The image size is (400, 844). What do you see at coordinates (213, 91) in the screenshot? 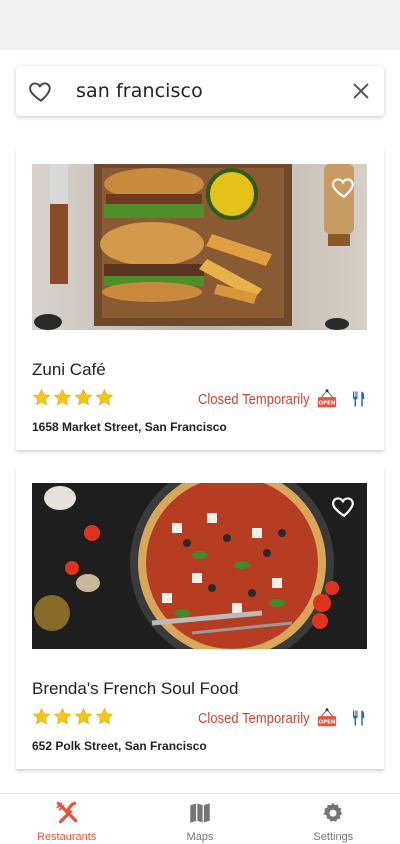
I see `search-input: san francisco` at bounding box center [213, 91].